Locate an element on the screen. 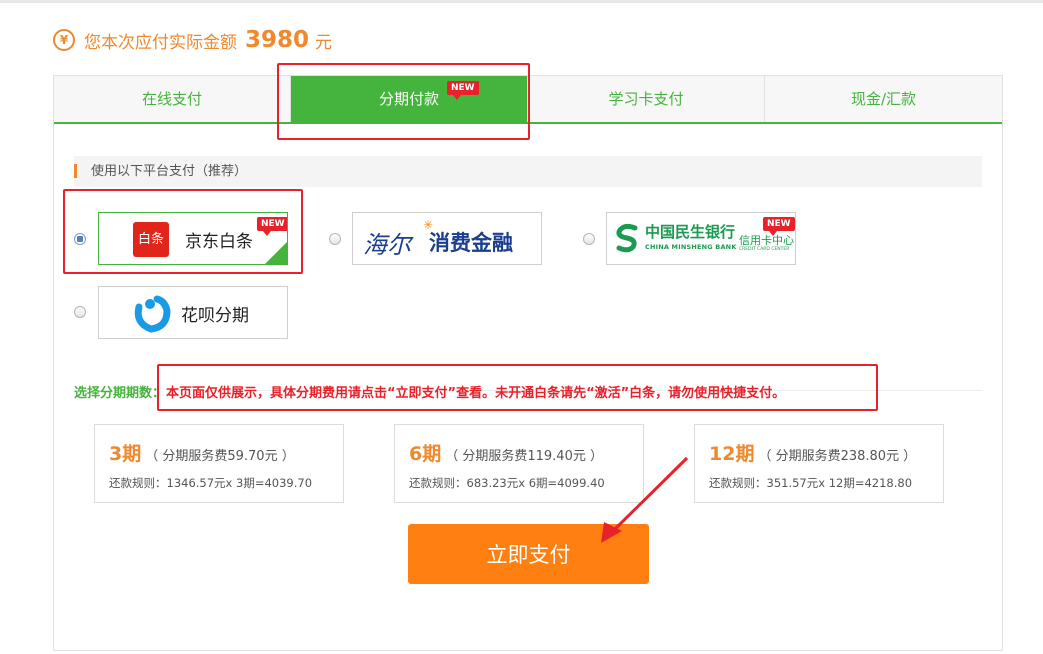 The height and width of the screenshot is (654, 1043). amount-header: ¥ 您本次应付实际金额 3980 元 is located at coordinates (192, 40).